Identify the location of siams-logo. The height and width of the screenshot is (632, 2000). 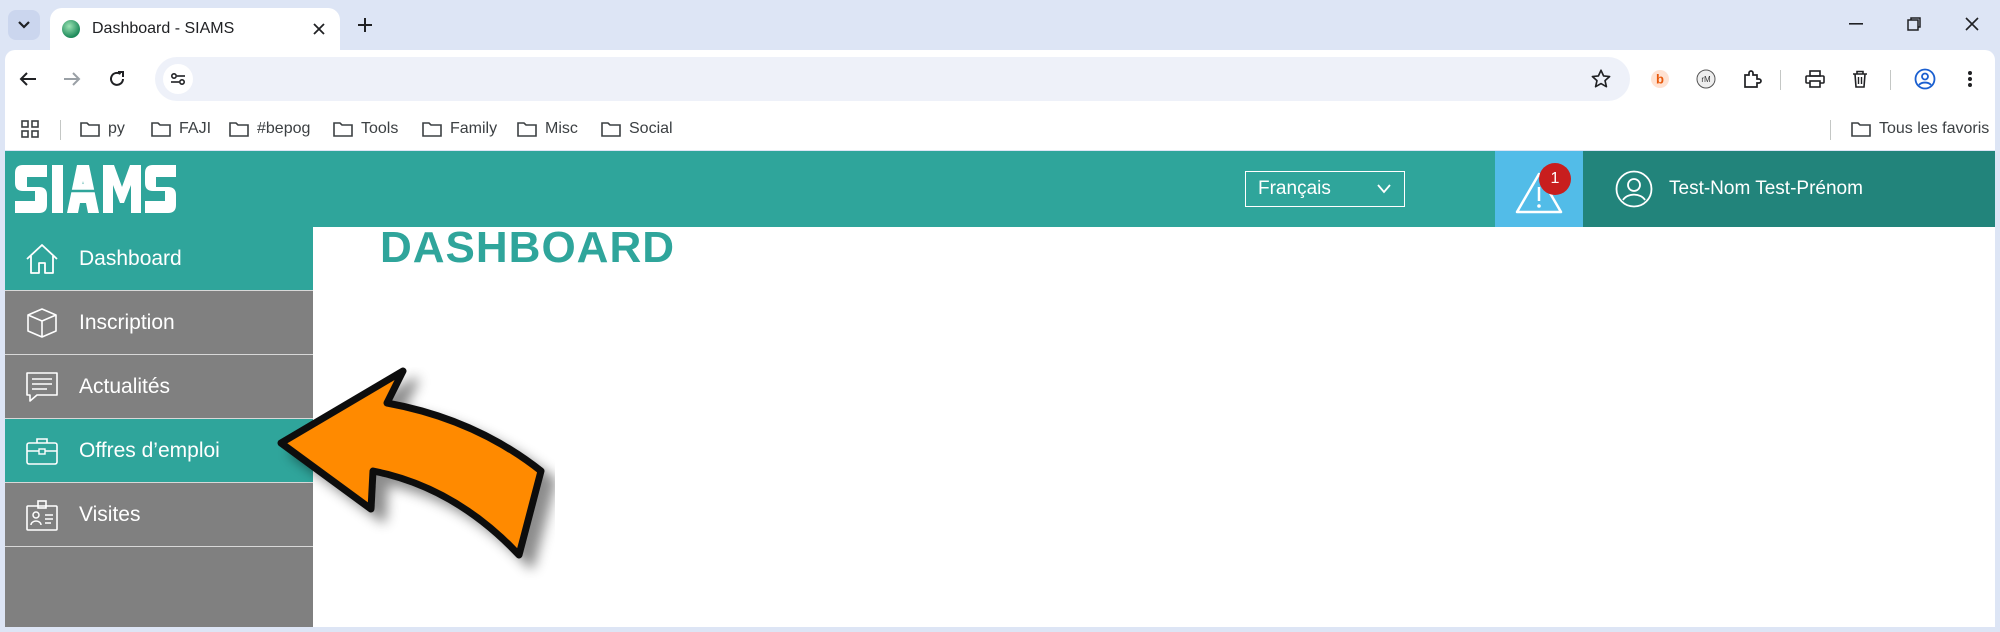
(95, 191).